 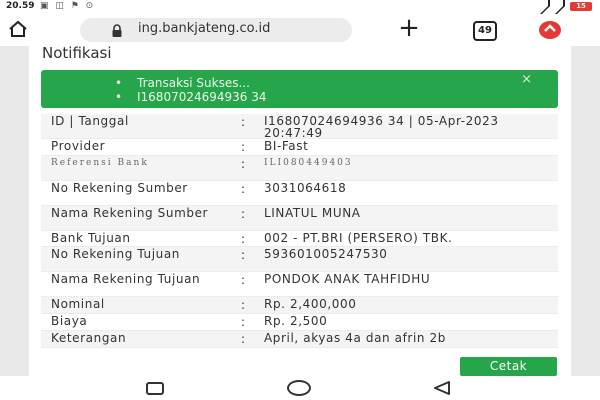 What do you see at coordinates (300, 8) in the screenshot?
I see `status-bar: 20.59 ▣ ◫ ⚑ ⊙ 15` at bounding box center [300, 8].